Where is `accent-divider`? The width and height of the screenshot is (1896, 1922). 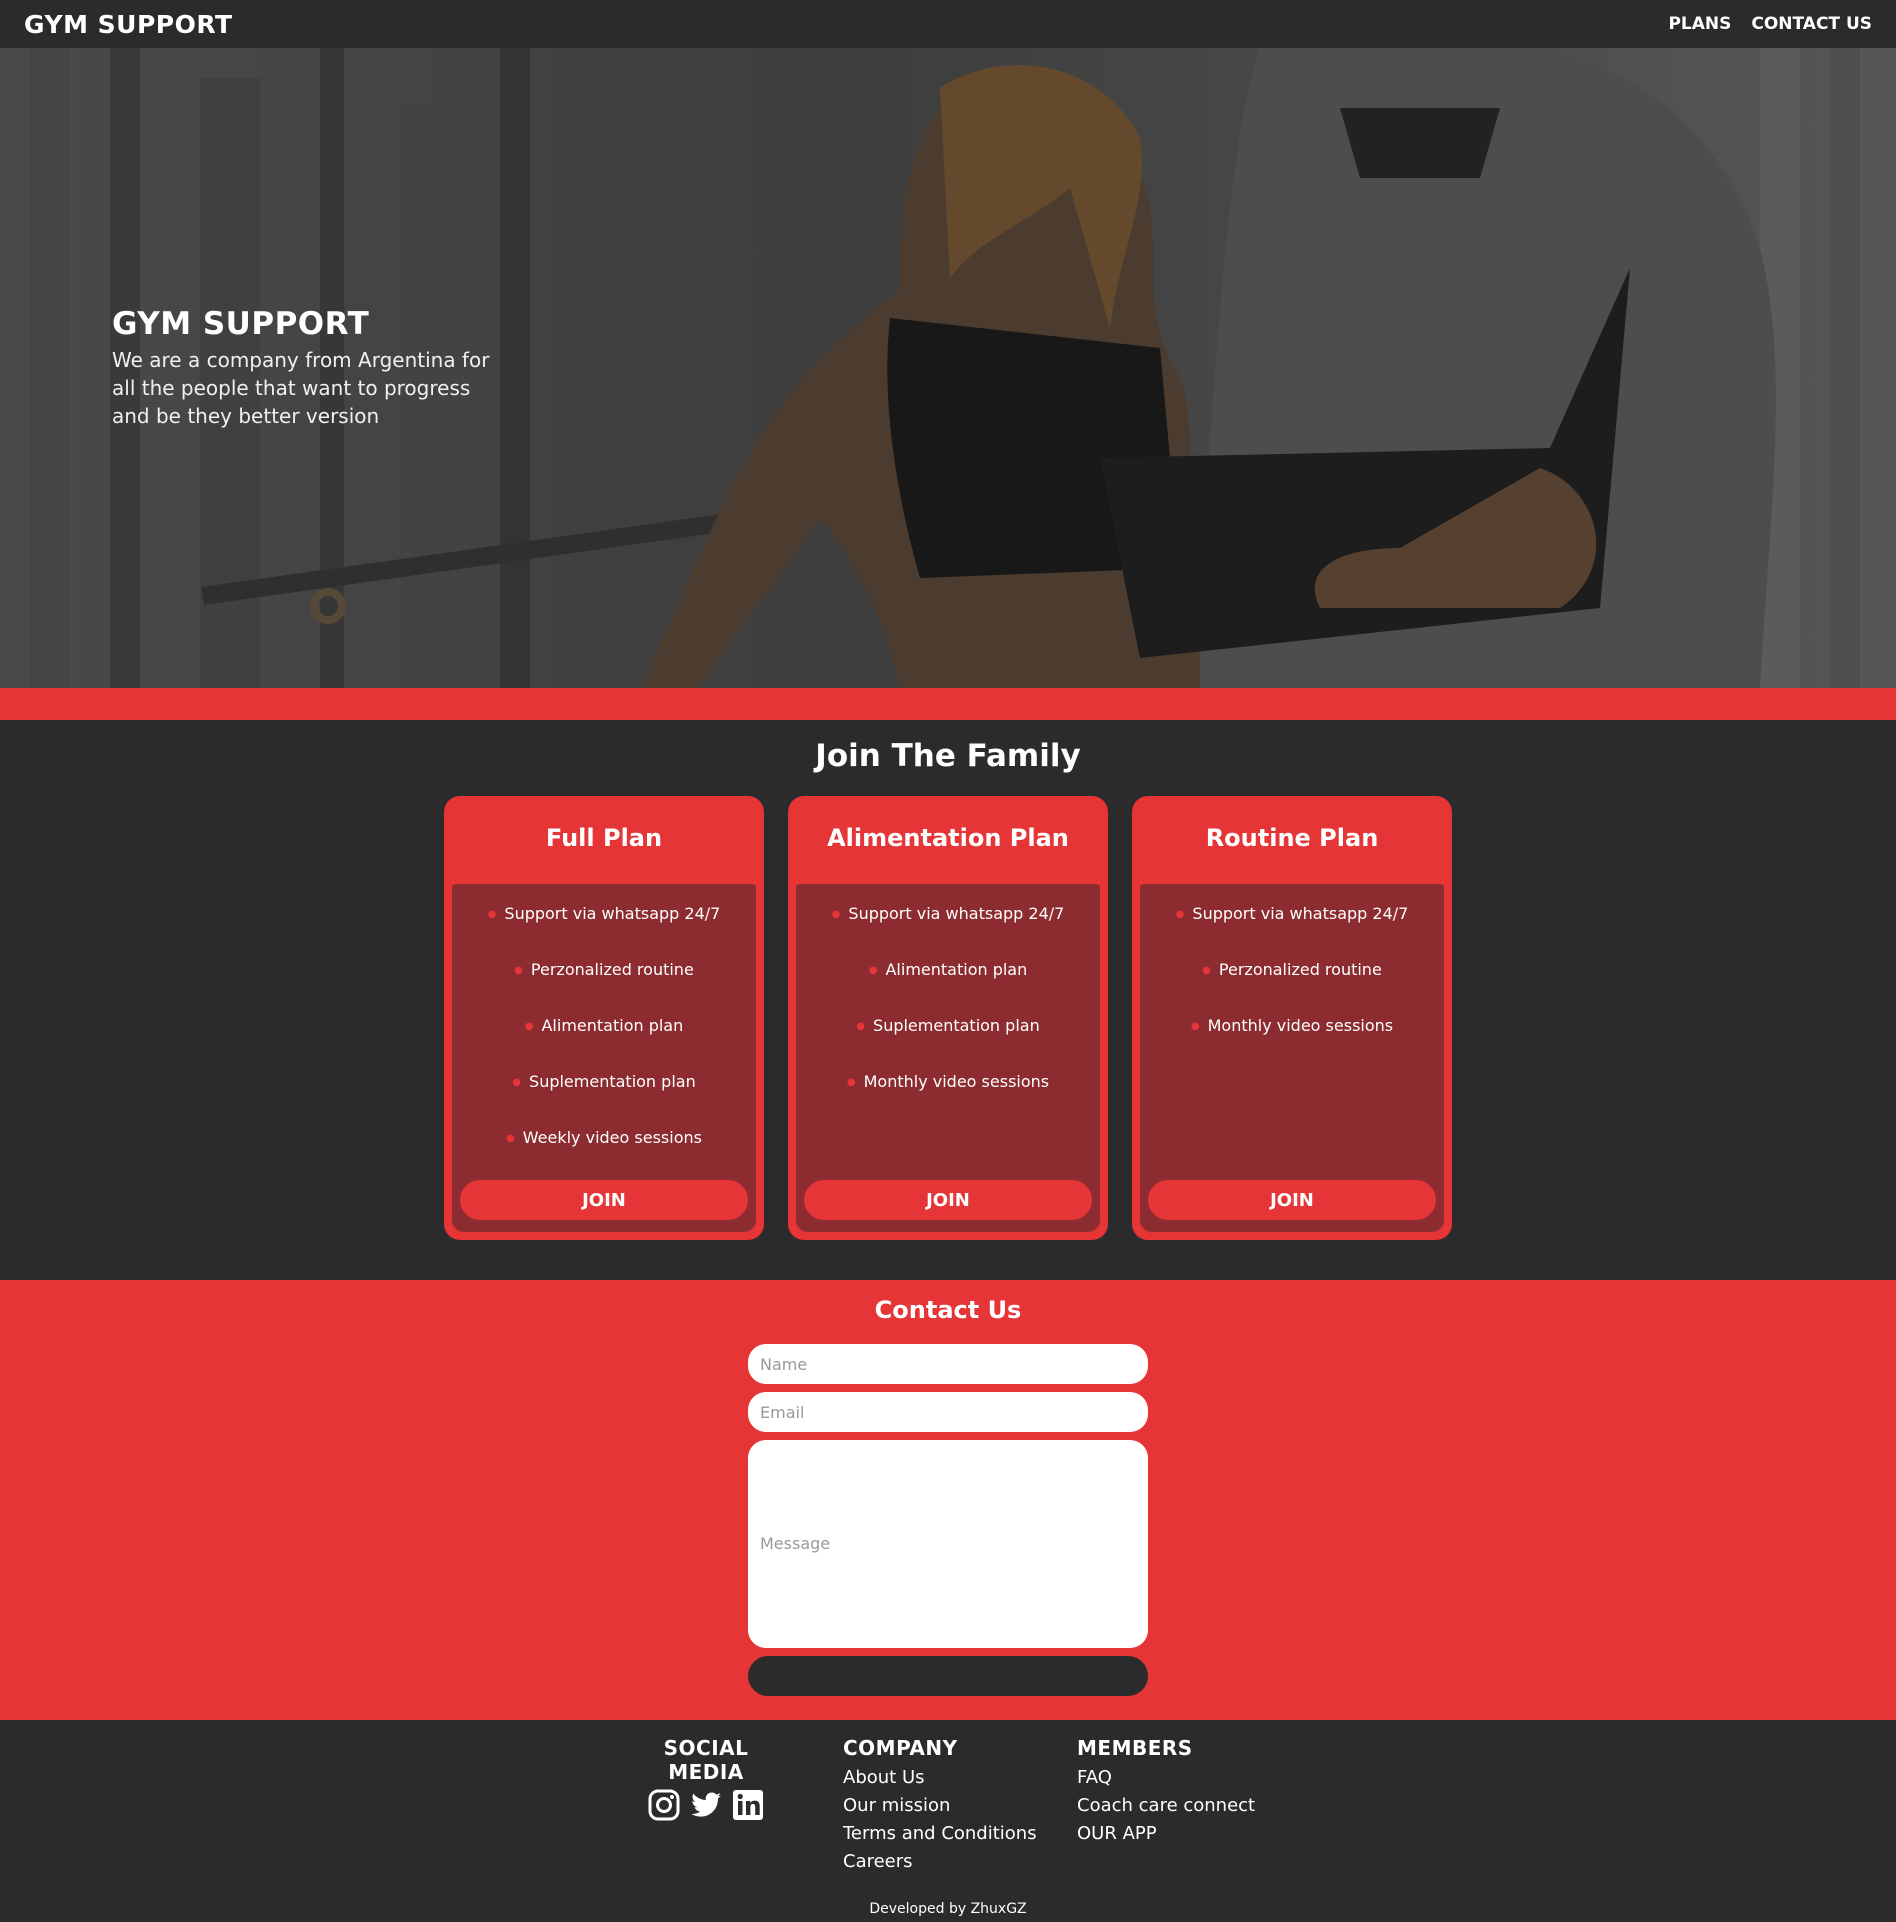 accent-divider is located at coordinates (948, 704).